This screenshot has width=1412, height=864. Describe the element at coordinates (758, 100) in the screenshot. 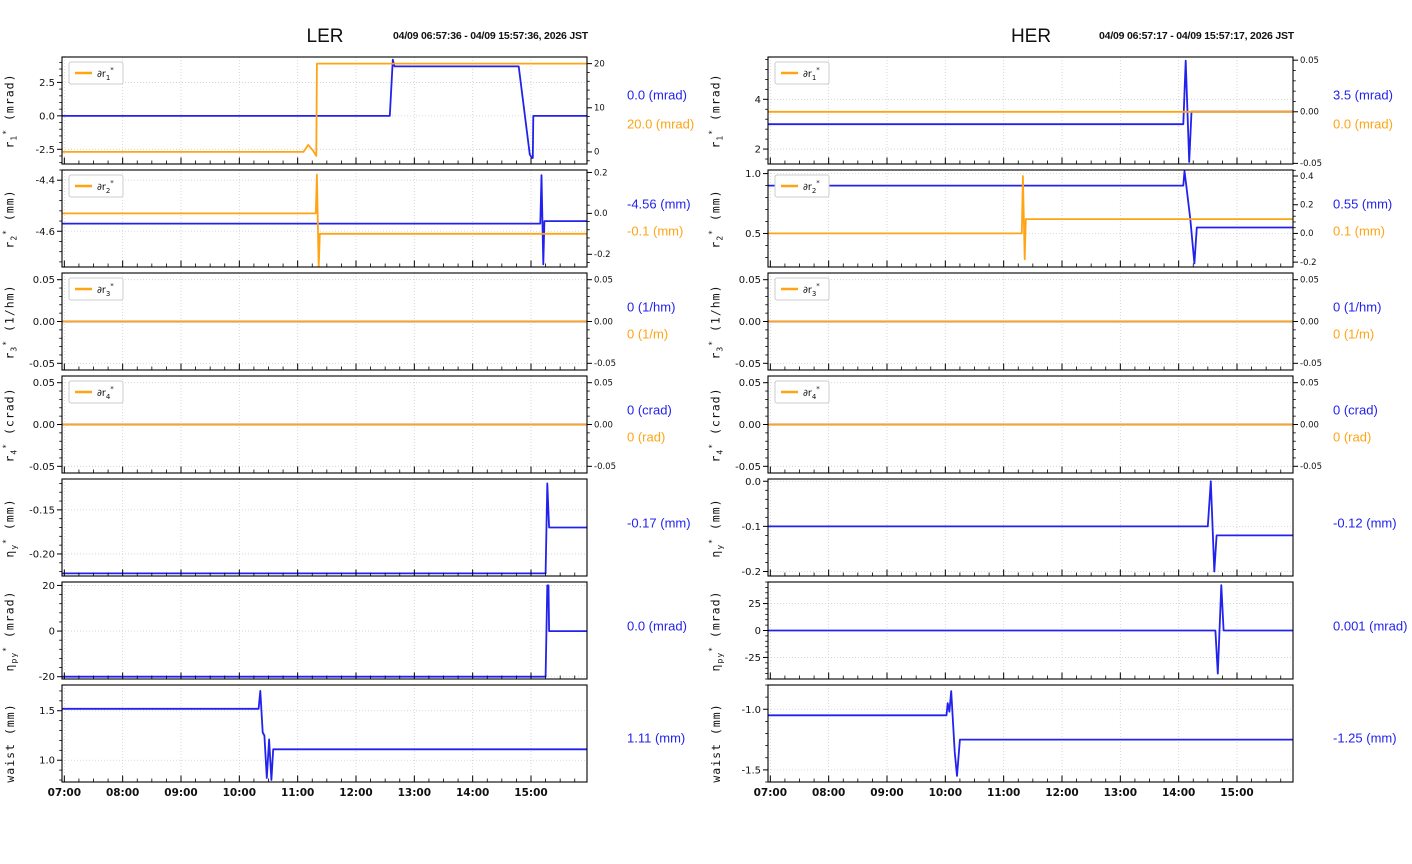

I see `svg-text: 4` at that location.